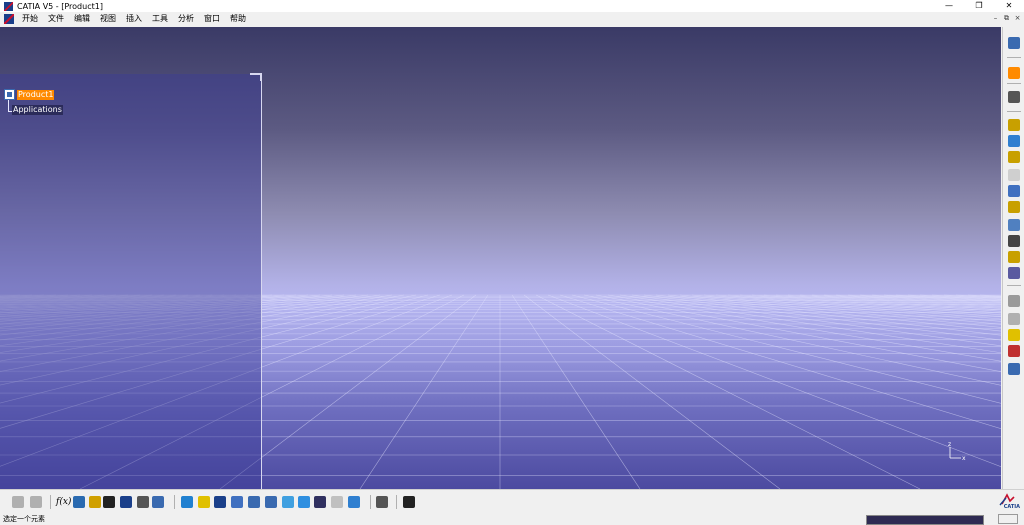  Describe the element at coordinates (1014, 207) in the screenshot. I see `generate-numbering-icon` at that location.